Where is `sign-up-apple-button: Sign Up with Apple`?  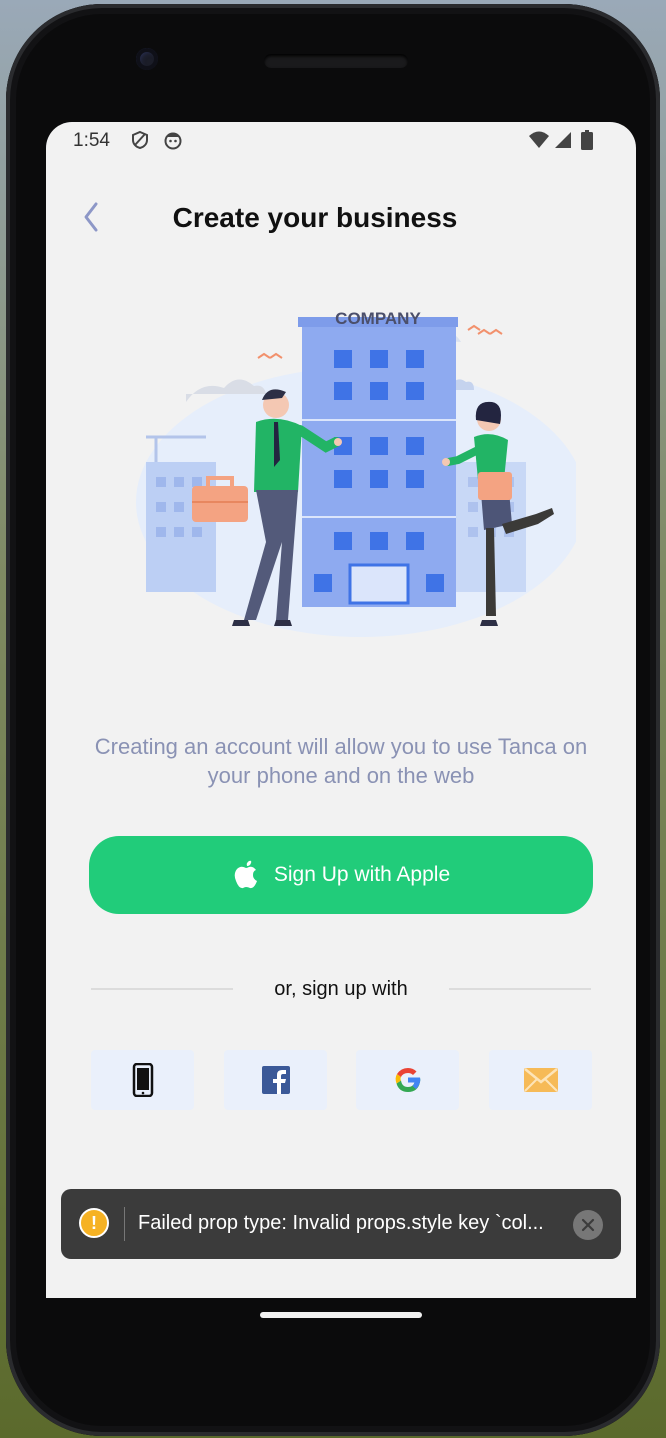
sign-up-apple-button: Sign Up with Apple is located at coordinates (341, 875).